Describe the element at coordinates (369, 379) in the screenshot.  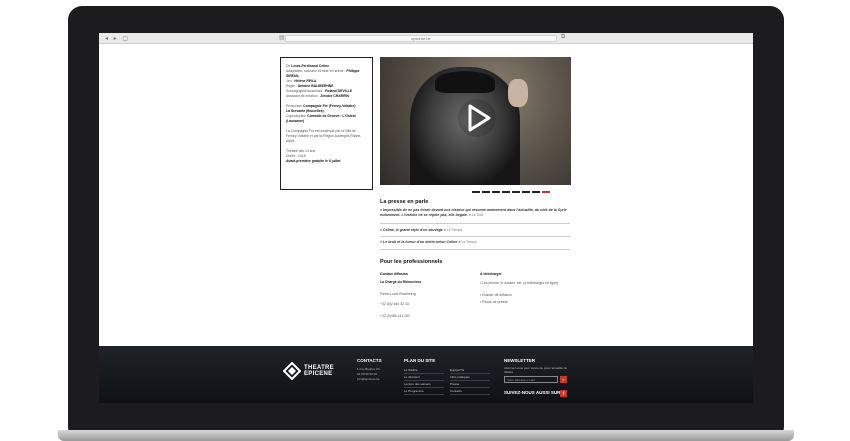
I see `contact-line: info@epicene.be` at that location.